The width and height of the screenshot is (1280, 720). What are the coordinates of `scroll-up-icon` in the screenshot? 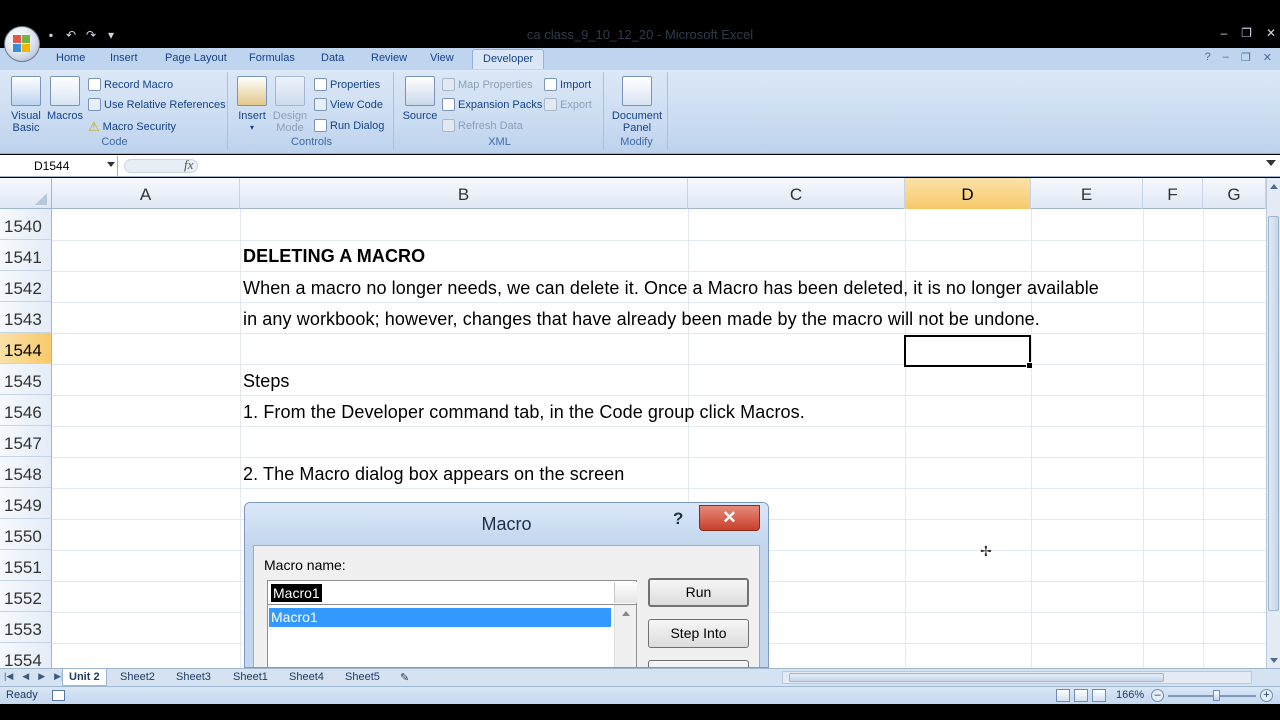 It's located at (1274, 186).